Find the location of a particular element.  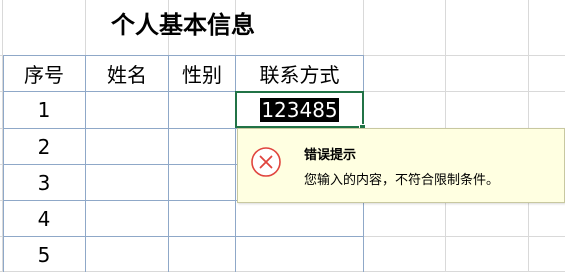

header-cell-gender: 性别 is located at coordinates (202, 73).